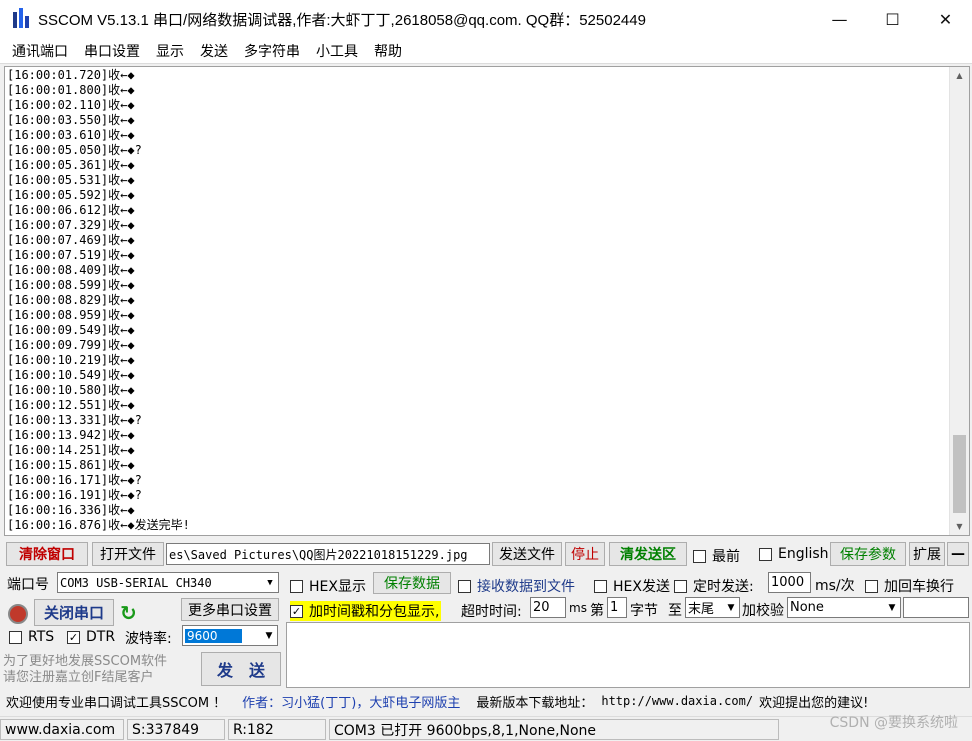 The image size is (972, 741). I want to click on recv-to-file-checkbox: 接收数据到文件, so click(516, 586).